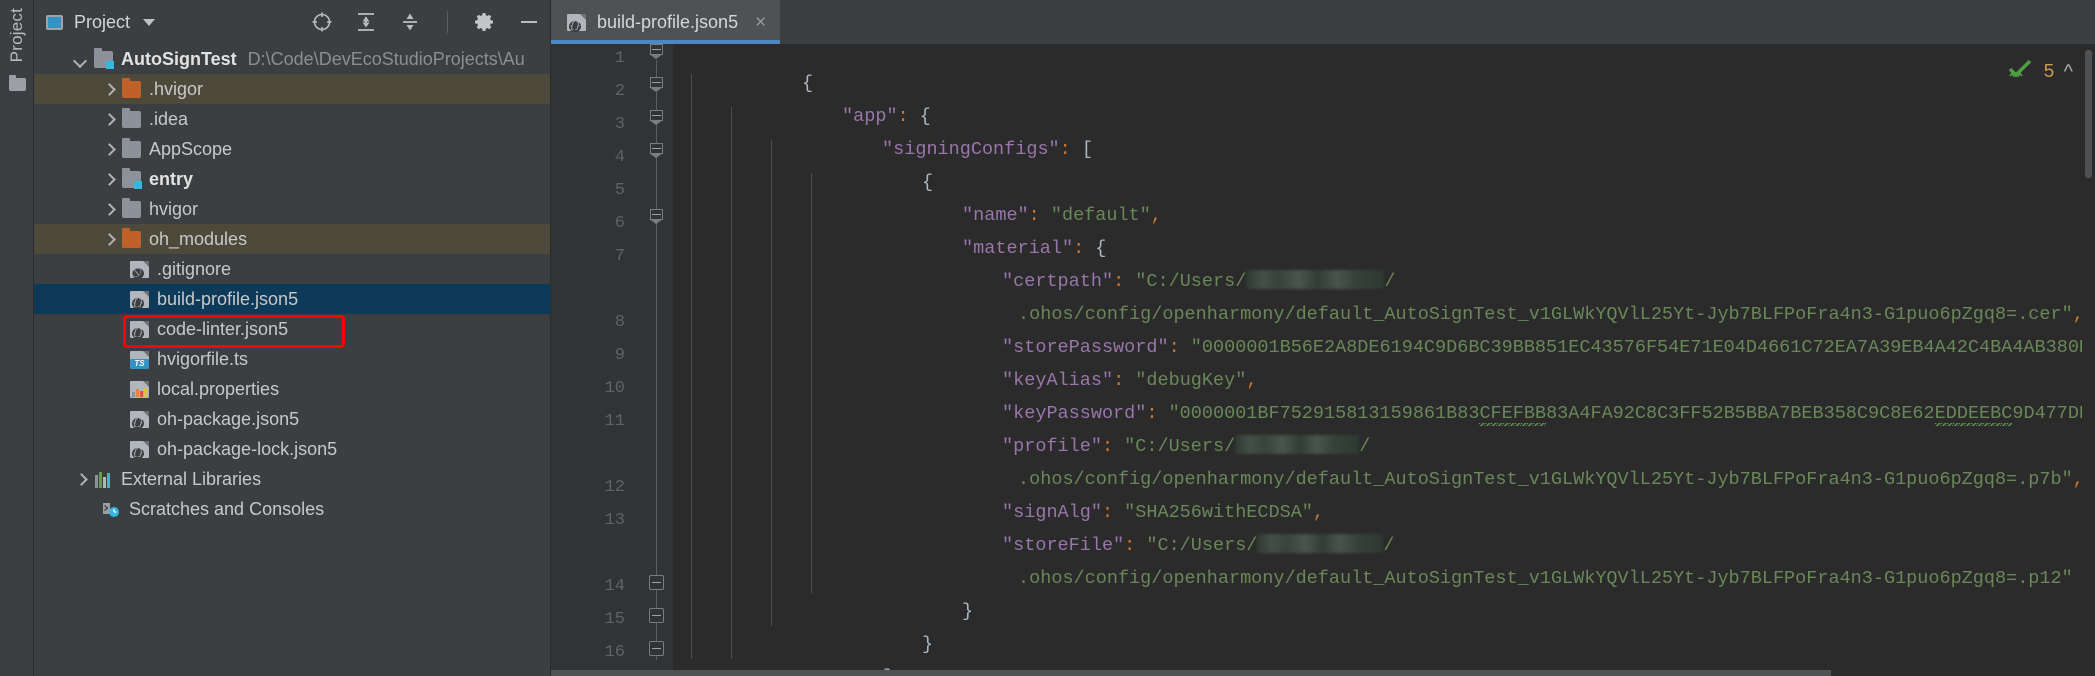 The width and height of the screenshot is (2095, 676). Describe the element at coordinates (139, 359) in the screenshot. I see `typescript-file-icon: TS` at that location.